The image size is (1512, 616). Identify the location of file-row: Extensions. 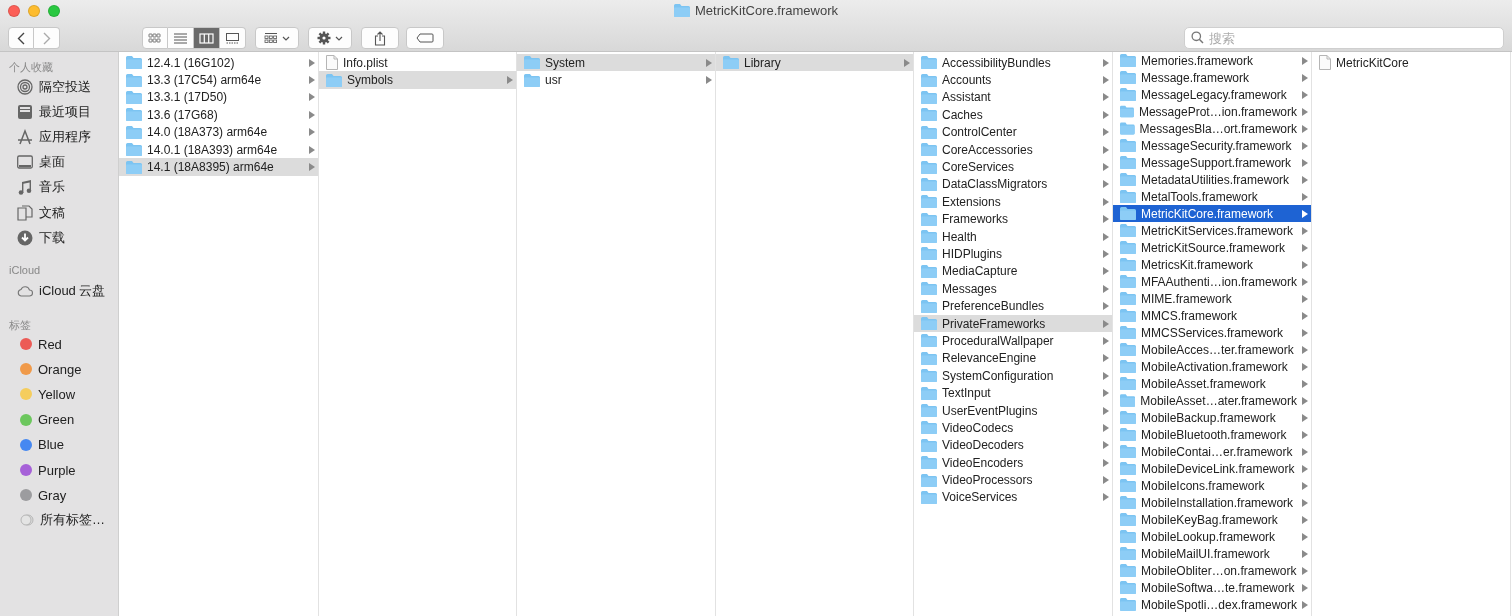
(1013, 202).